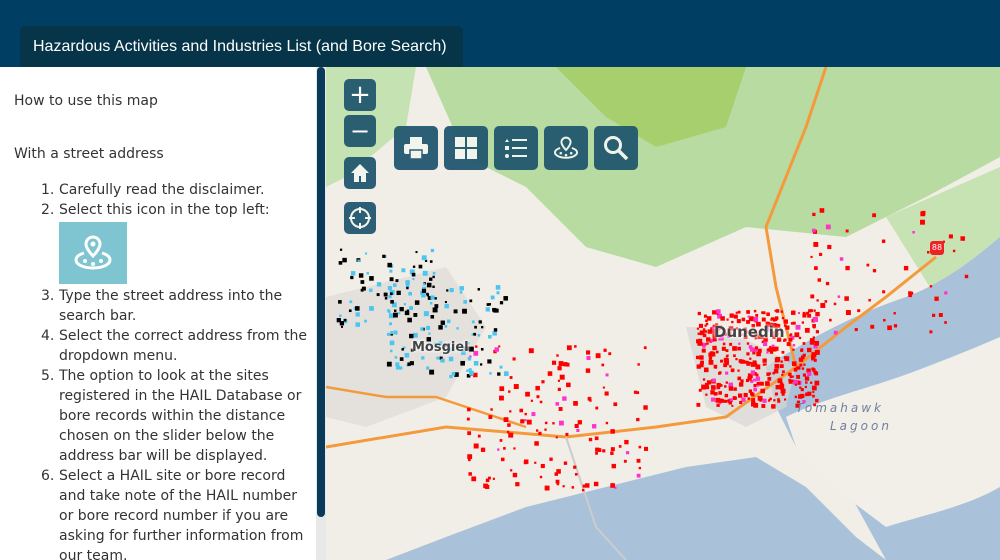  Describe the element at coordinates (321, 292) in the screenshot. I see `scrollbar-thumb` at that location.